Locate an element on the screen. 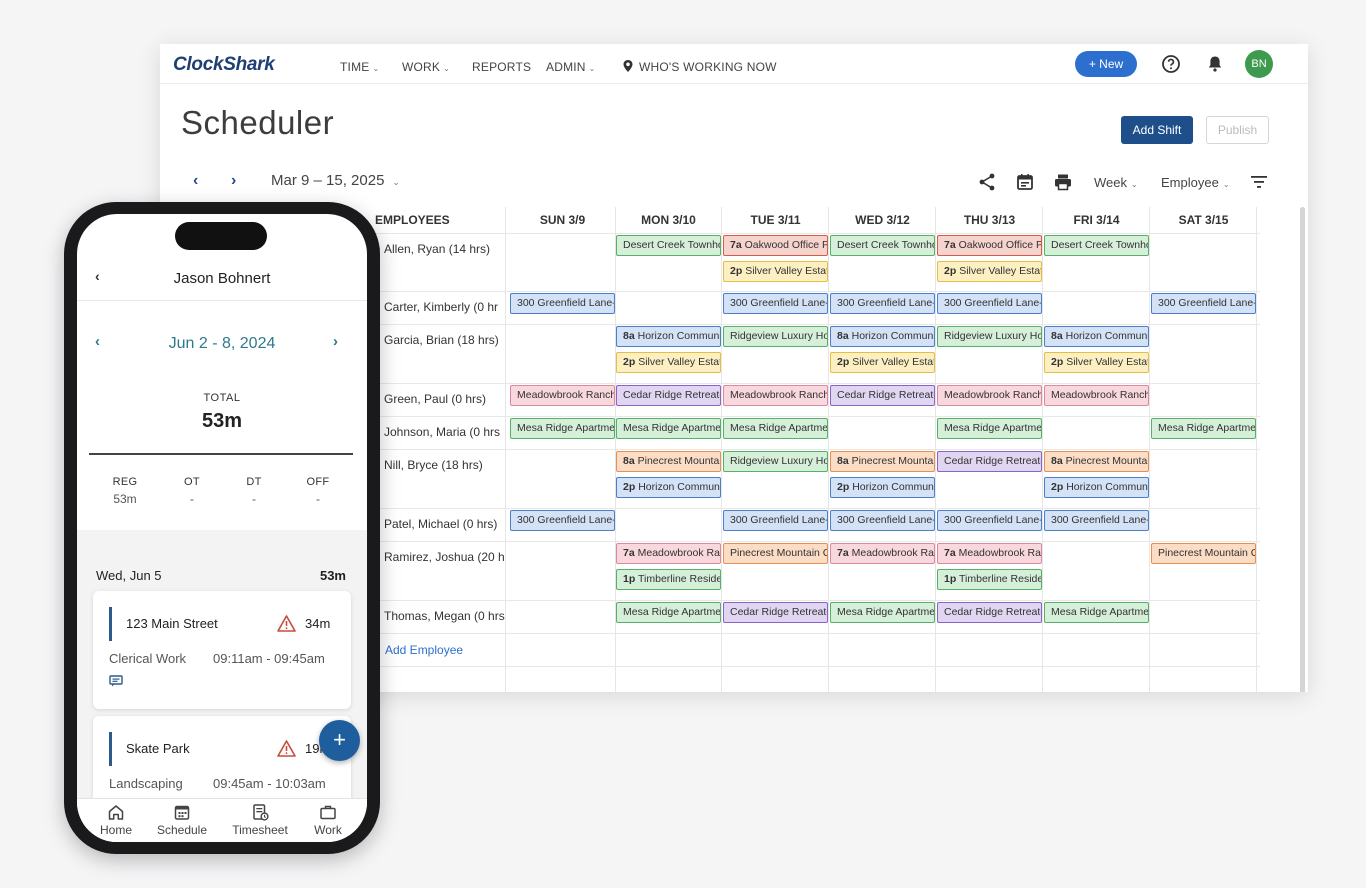 Image resolution: width=1366 pixels, height=888 pixels. vertical-scrollbar is located at coordinates (1302, 449).